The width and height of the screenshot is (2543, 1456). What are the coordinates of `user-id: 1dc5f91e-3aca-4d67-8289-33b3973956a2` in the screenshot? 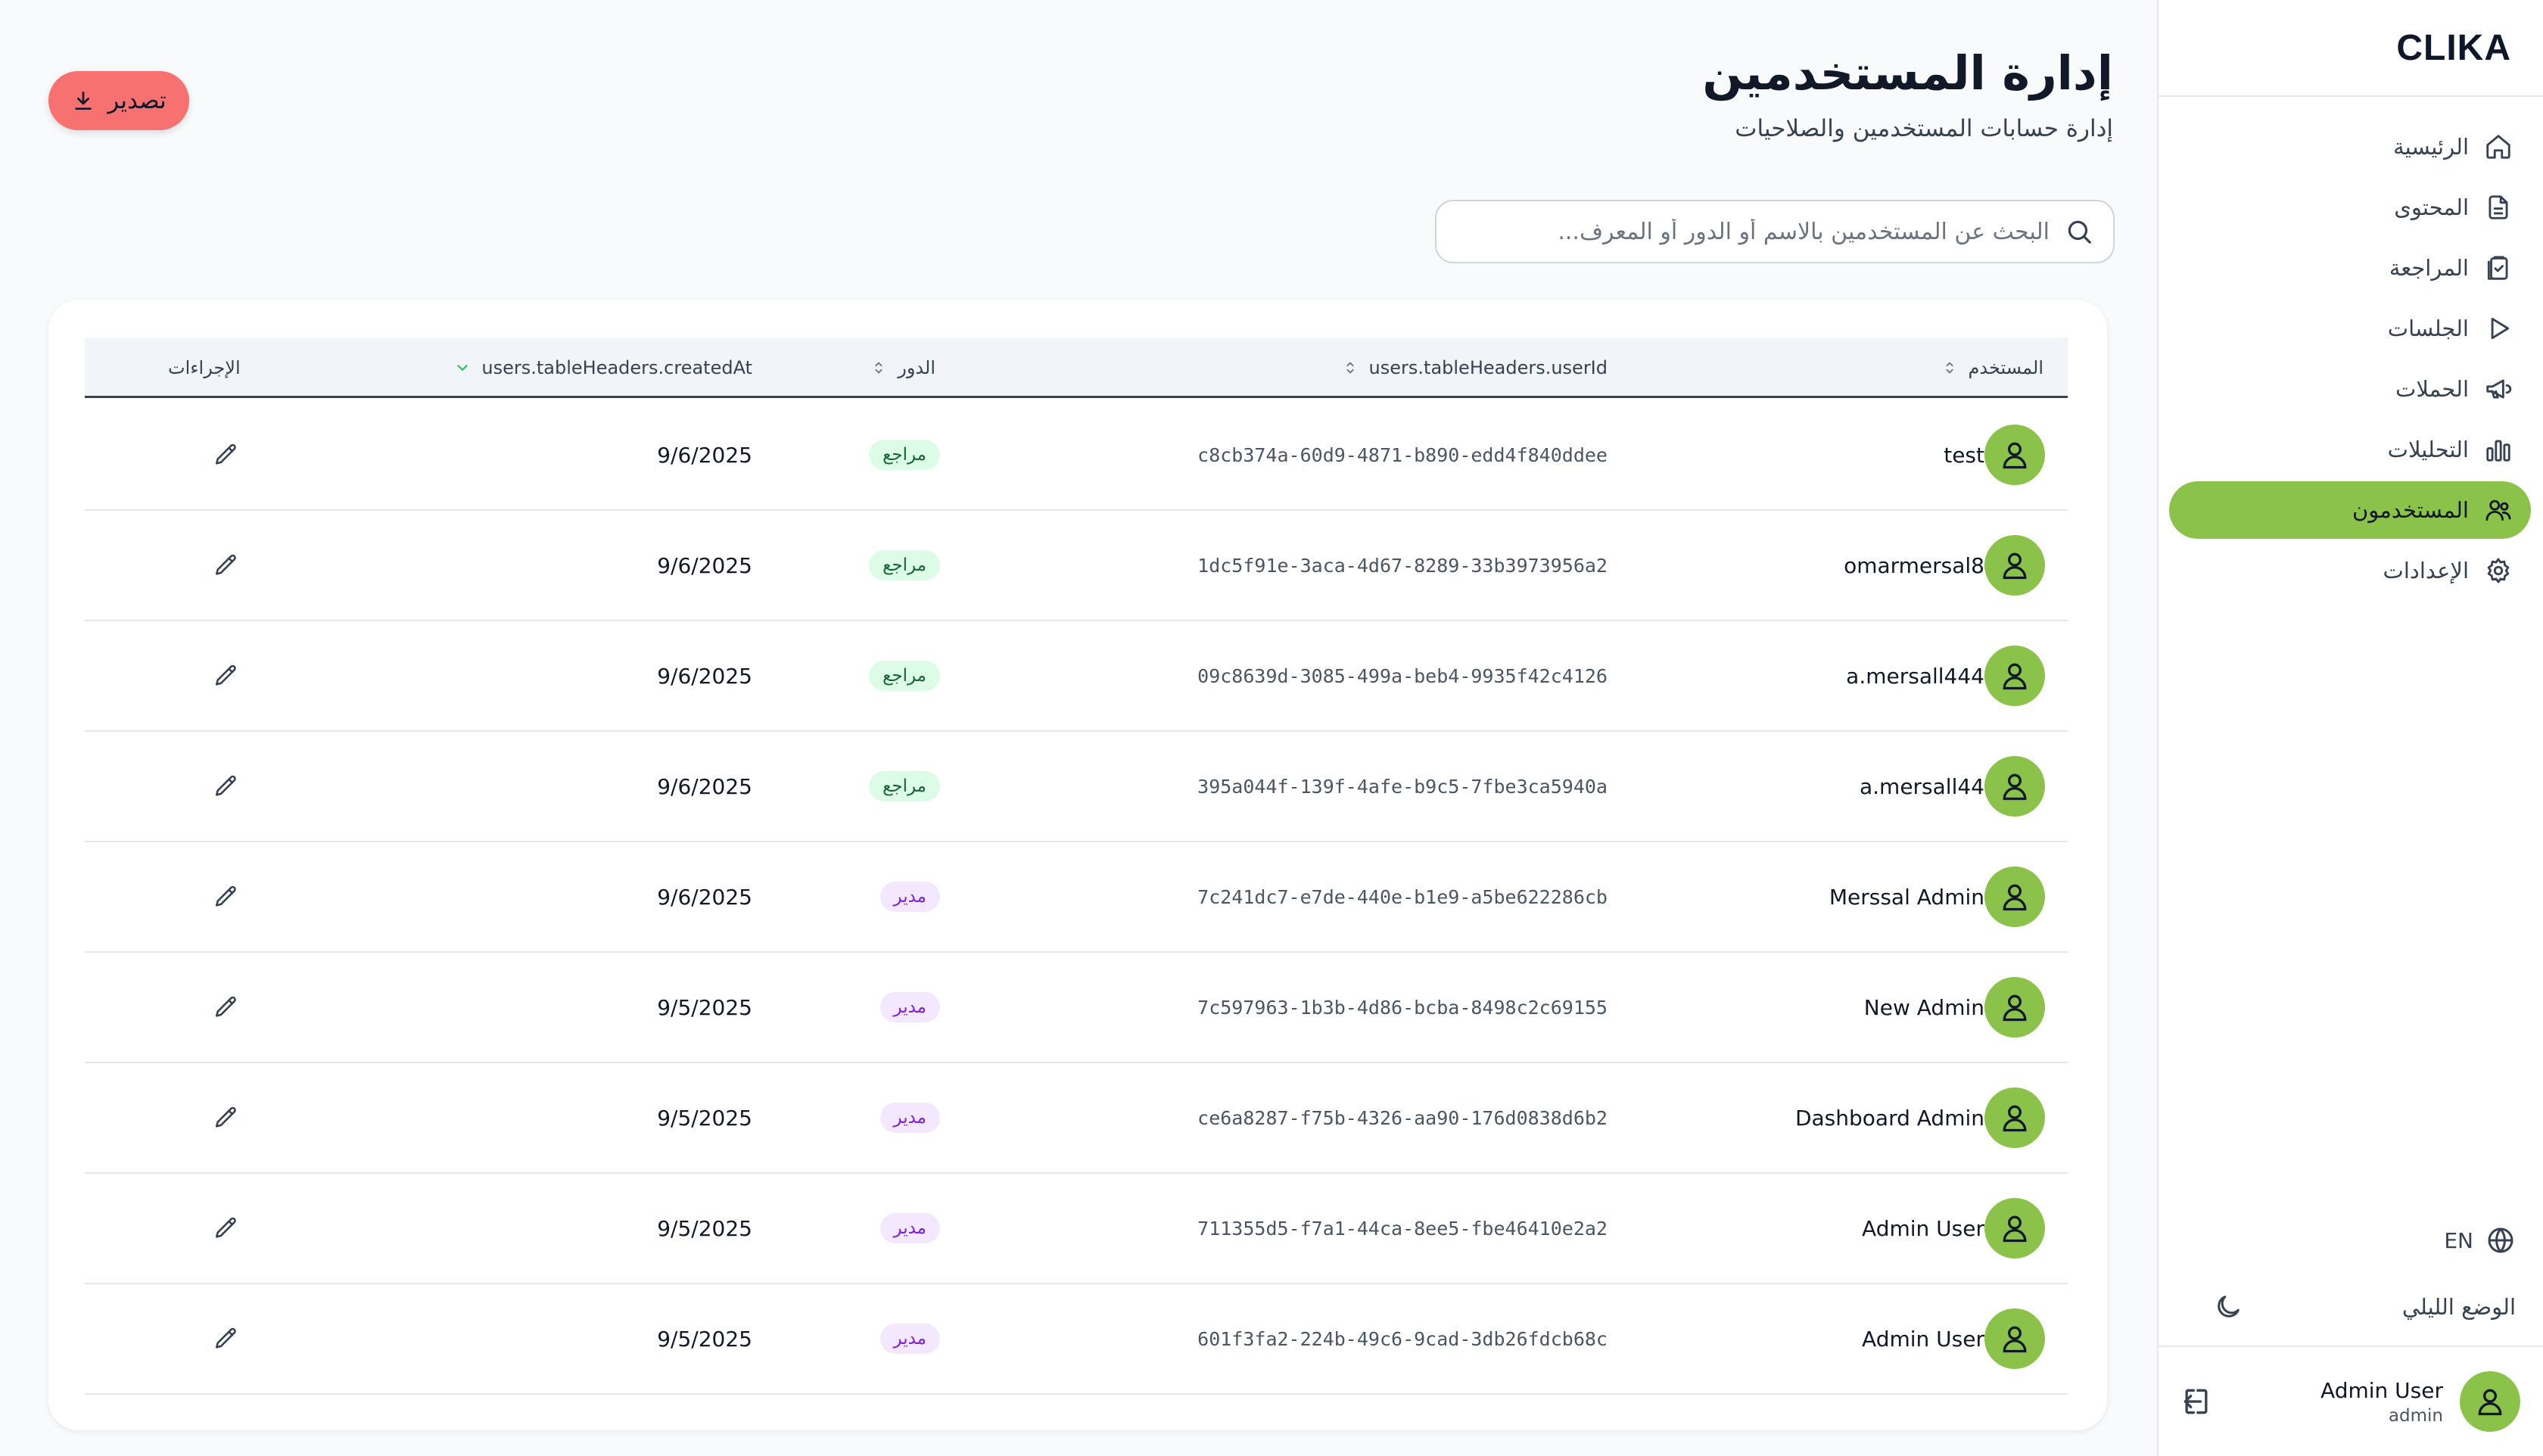 It's located at (1402, 565).